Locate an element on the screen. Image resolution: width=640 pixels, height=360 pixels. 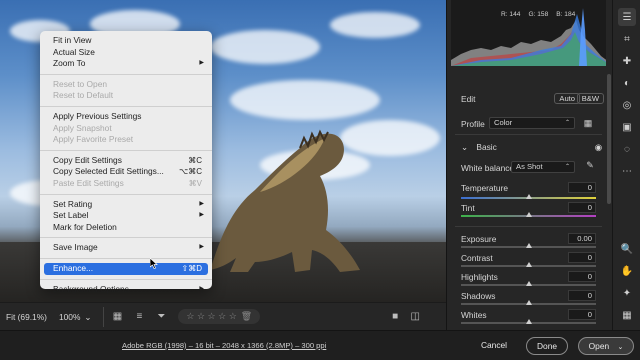
whites-value: 0 is located at coordinates (582, 314).